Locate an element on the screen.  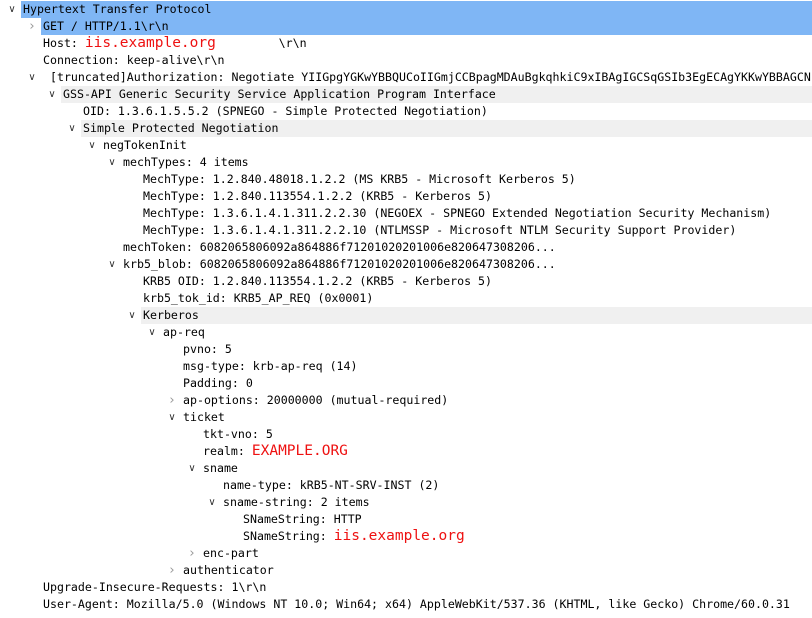
tree-row: › enc-part is located at coordinates (406, 553).